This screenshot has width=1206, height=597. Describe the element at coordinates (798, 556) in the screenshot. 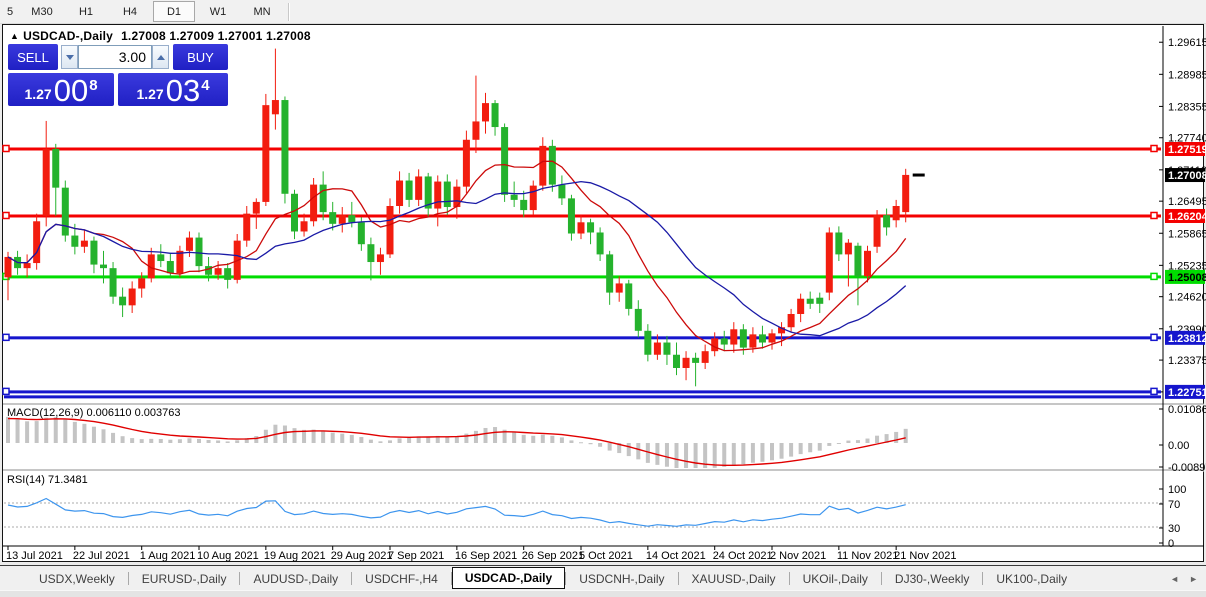

I see `date-label: 2 Nov 2021` at that location.